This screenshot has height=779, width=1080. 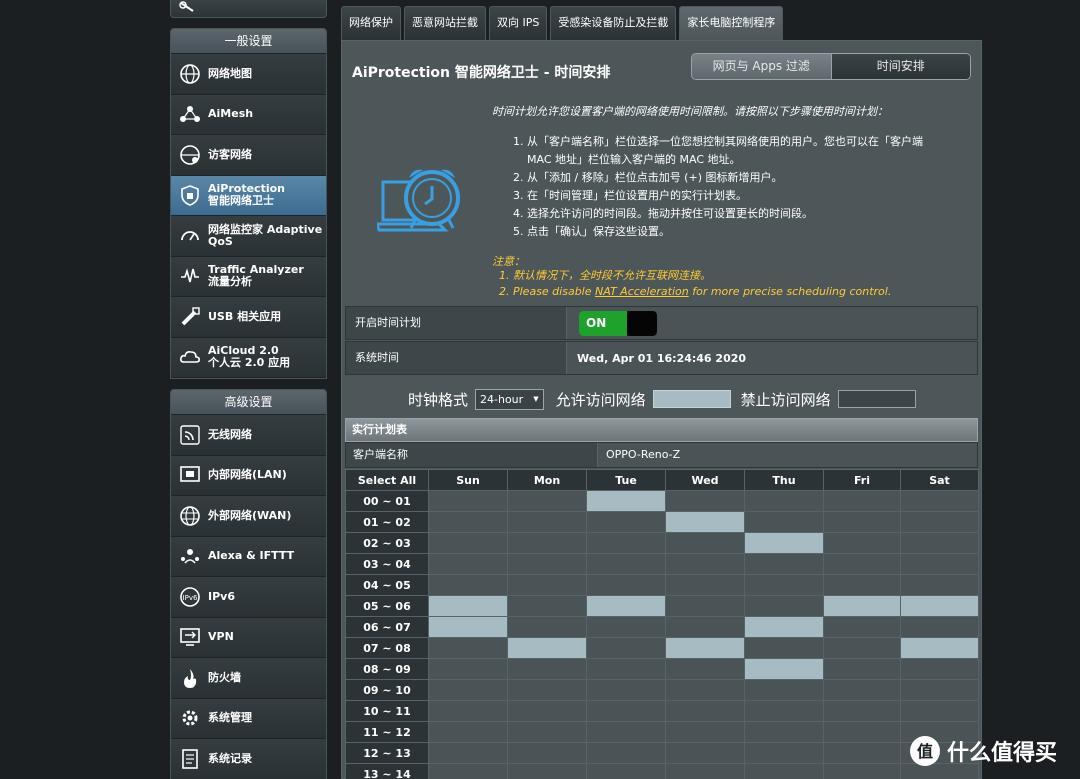 I want to click on sidebar-top-item, so click(x=248, y=9).